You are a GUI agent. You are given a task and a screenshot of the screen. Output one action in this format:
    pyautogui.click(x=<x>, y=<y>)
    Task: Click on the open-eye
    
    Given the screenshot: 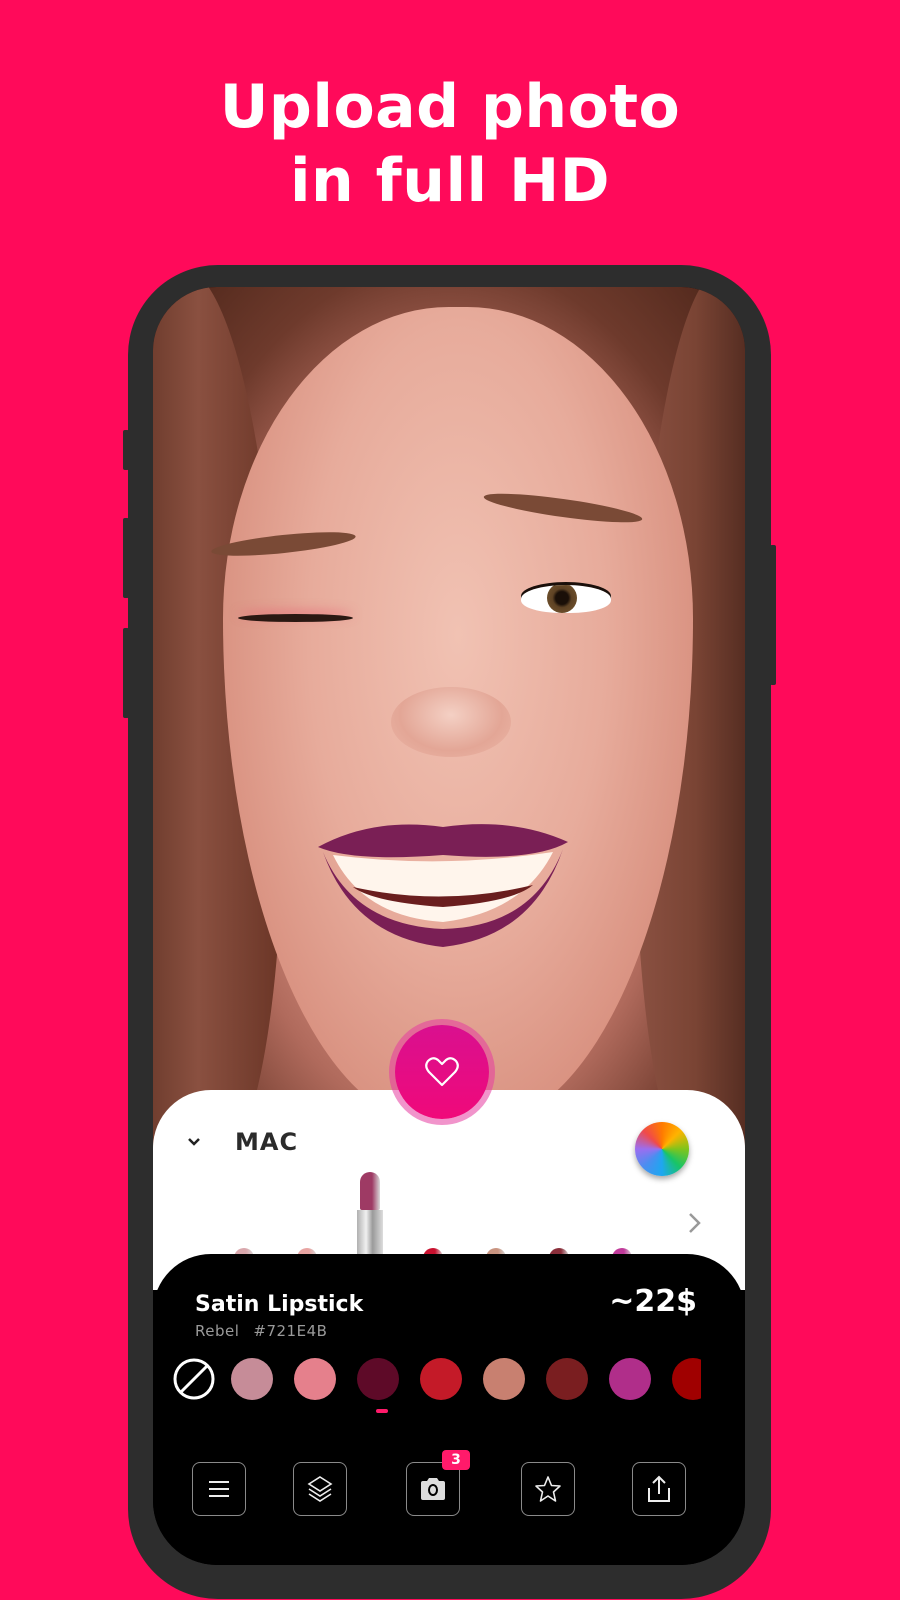 What is the action you would take?
    pyautogui.click(x=566, y=599)
    